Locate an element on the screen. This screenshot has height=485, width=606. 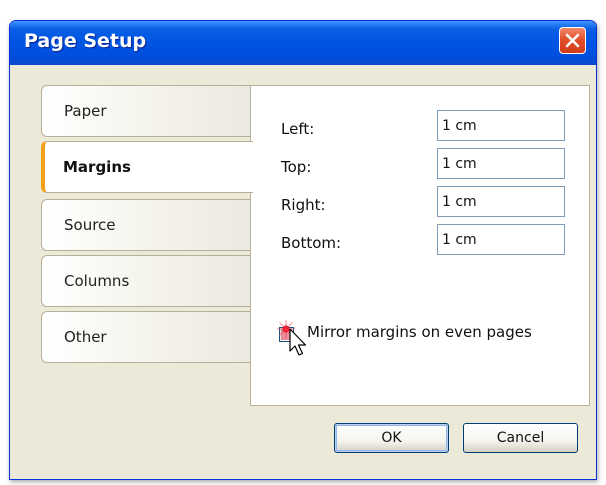
left-margin-label: Left: is located at coordinates (298, 129).